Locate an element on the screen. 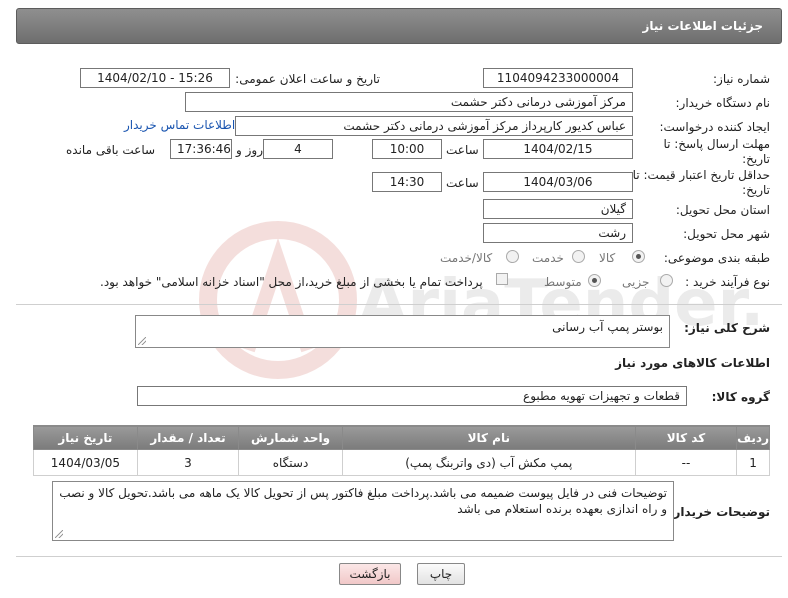  deadline-days-field: 4 is located at coordinates (298, 149).